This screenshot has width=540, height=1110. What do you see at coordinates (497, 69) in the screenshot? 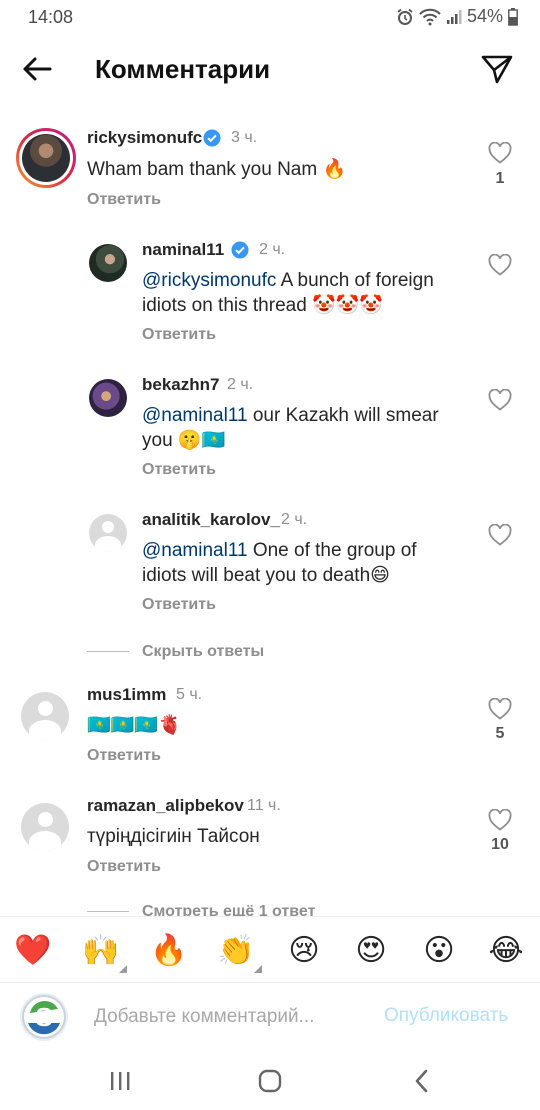
I see `send-icon` at bounding box center [497, 69].